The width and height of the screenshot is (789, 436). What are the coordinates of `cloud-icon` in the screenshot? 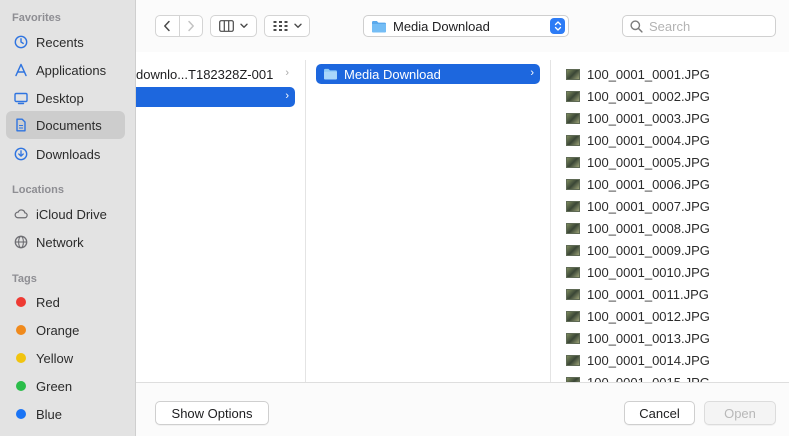 It's located at (21, 214).